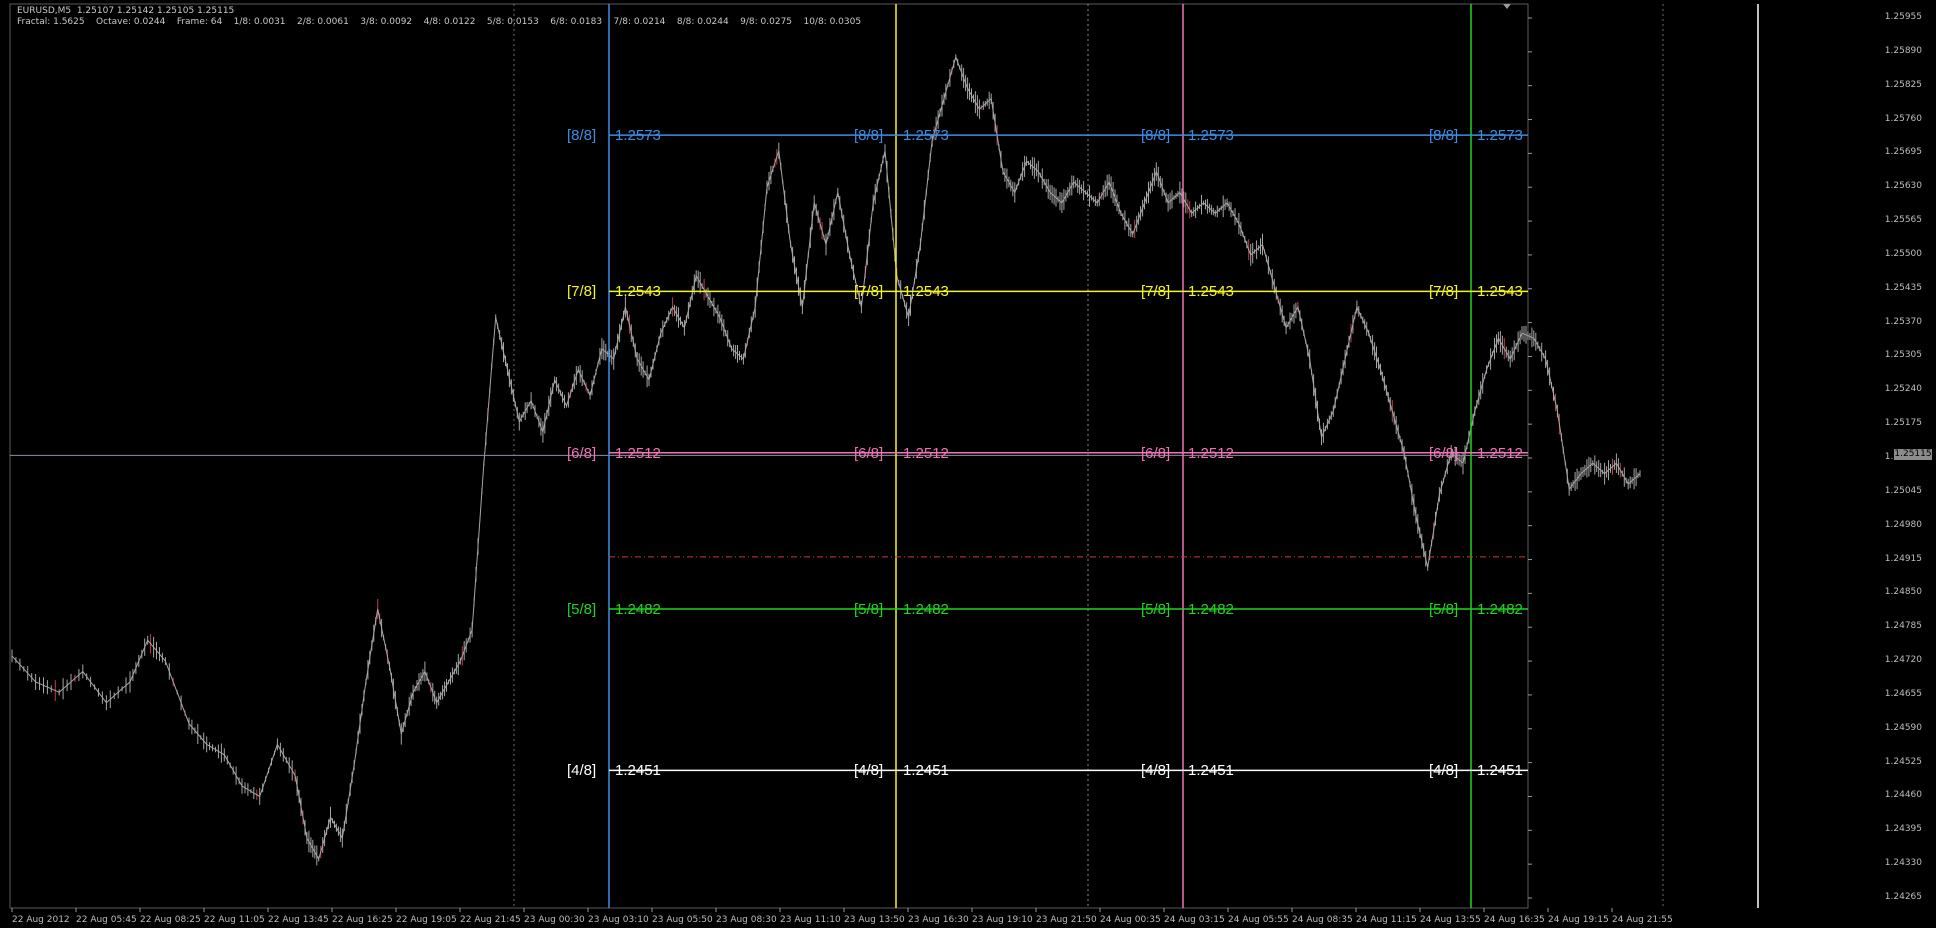  Describe the element at coordinates (1642, 920) in the screenshot. I see `x-tick-label: 24 Aug 21:55` at that location.